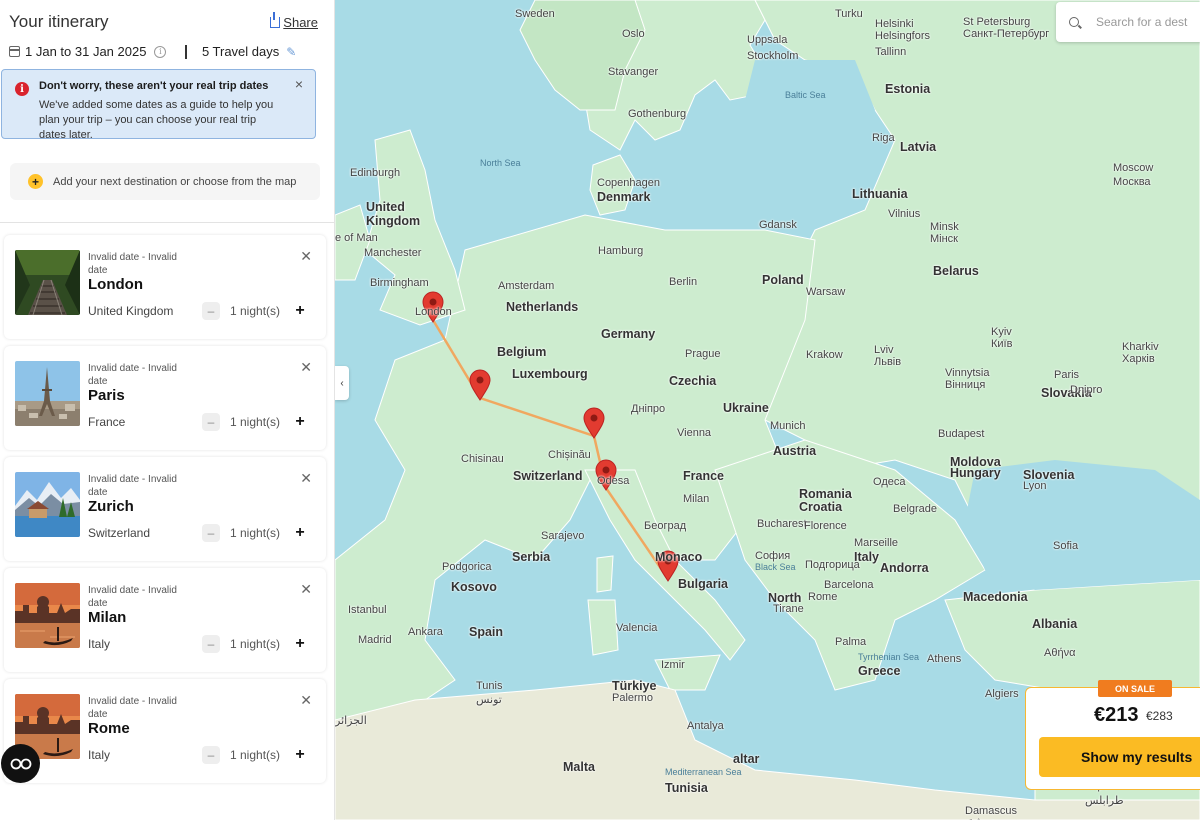 Image resolution: width=1200 pixels, height=820 pixels. What do you see at coordinates (824, 355) in the screenshot?
I see `map-label-city: Krakow` at bounding box center [824, 355].